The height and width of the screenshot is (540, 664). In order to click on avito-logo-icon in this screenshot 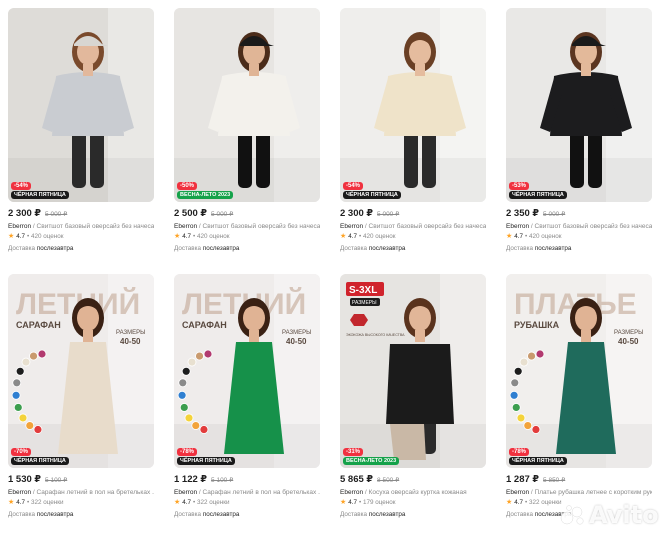, I will do `click(572, 515)`.